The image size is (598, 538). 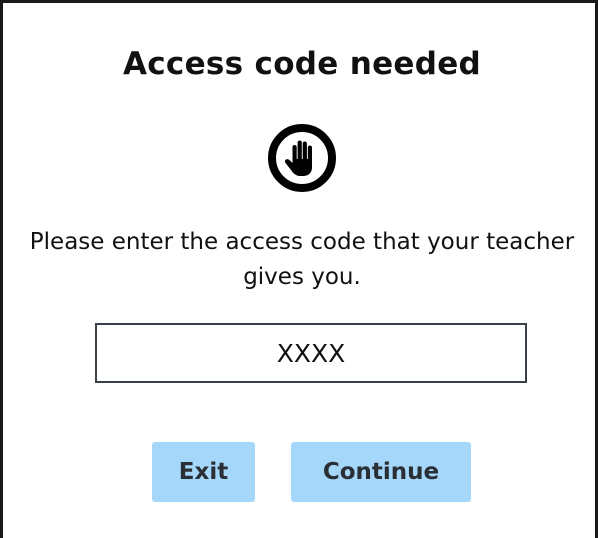 I want to click on exit-button: Exit, so click(x=203, y=472).